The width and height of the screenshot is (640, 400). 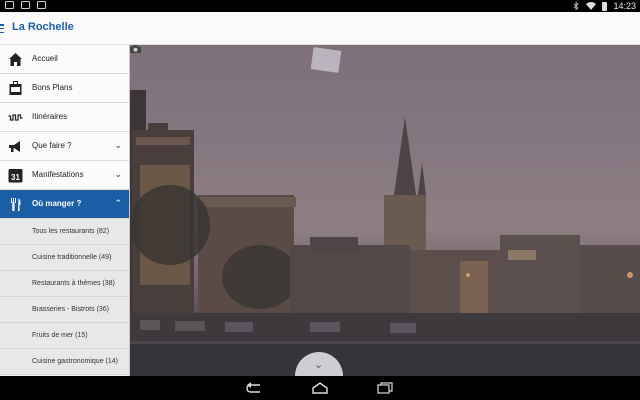 I want to click on submenu-item-label: Brasseries - Bistrots (36), so click(x=71, y=309).